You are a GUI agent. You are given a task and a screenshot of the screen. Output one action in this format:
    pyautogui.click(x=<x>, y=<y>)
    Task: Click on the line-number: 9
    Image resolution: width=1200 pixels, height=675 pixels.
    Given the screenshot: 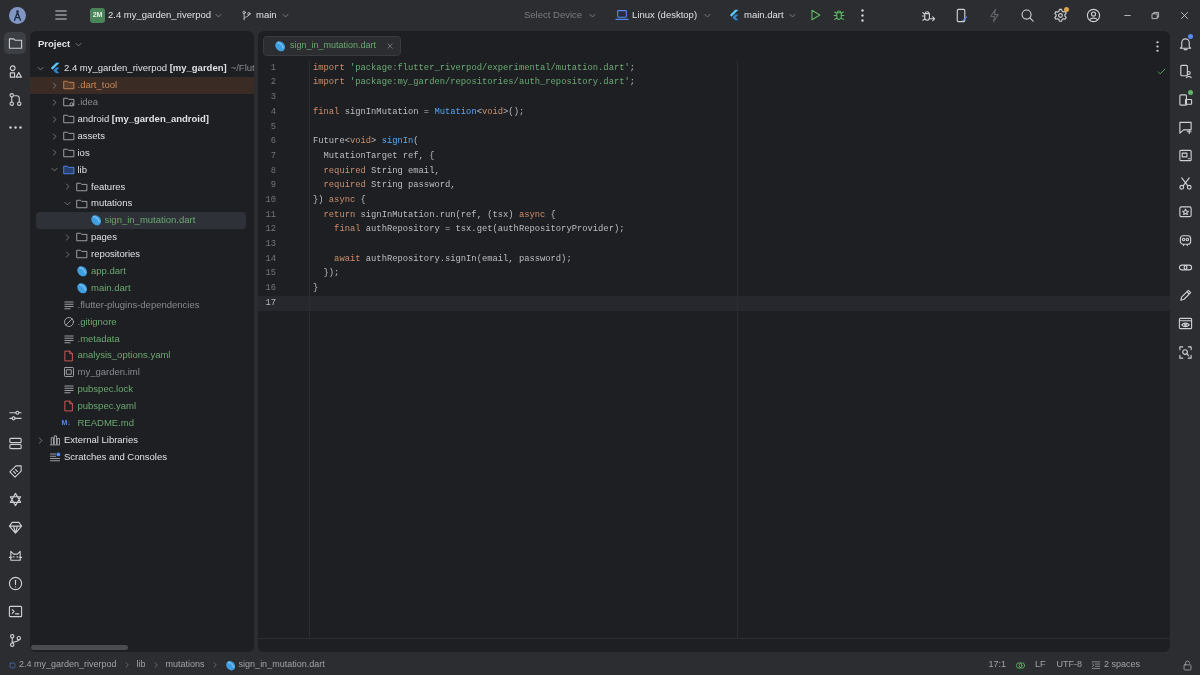 What is the action you would take?
    pyautogui.click(x=272, y=186)
    